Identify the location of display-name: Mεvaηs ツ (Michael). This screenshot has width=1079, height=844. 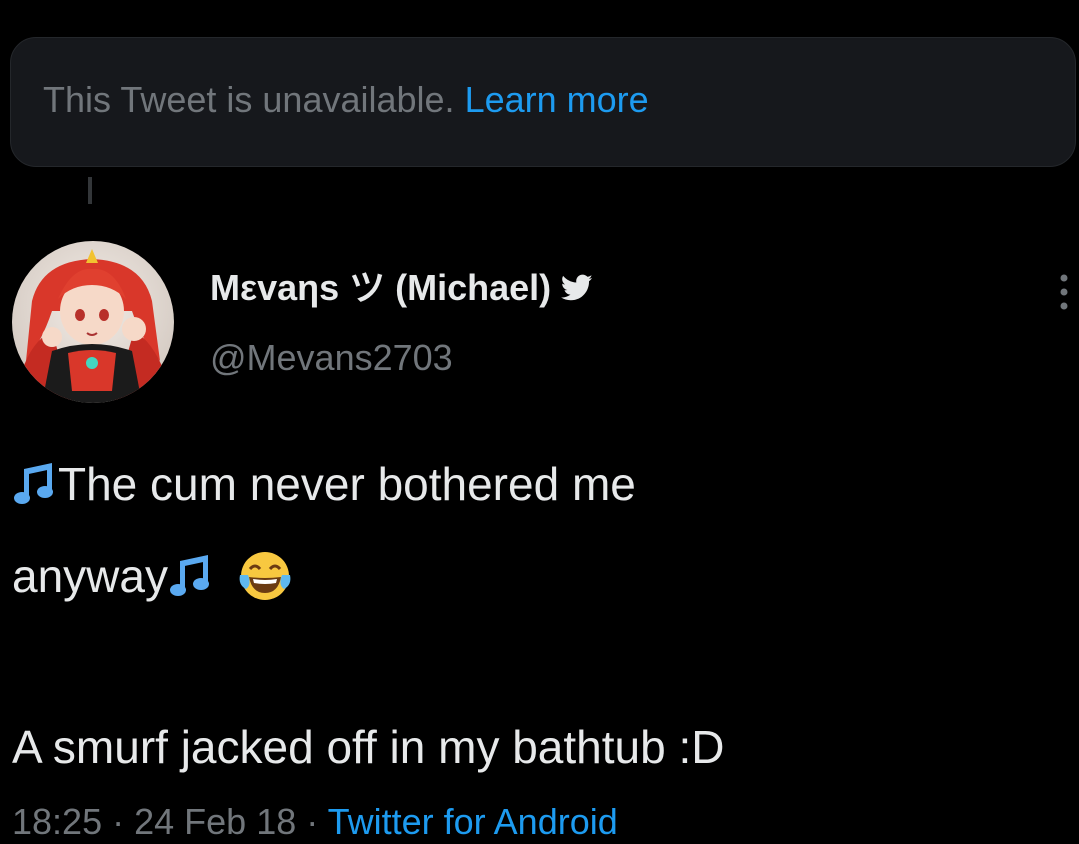
(381, 287).